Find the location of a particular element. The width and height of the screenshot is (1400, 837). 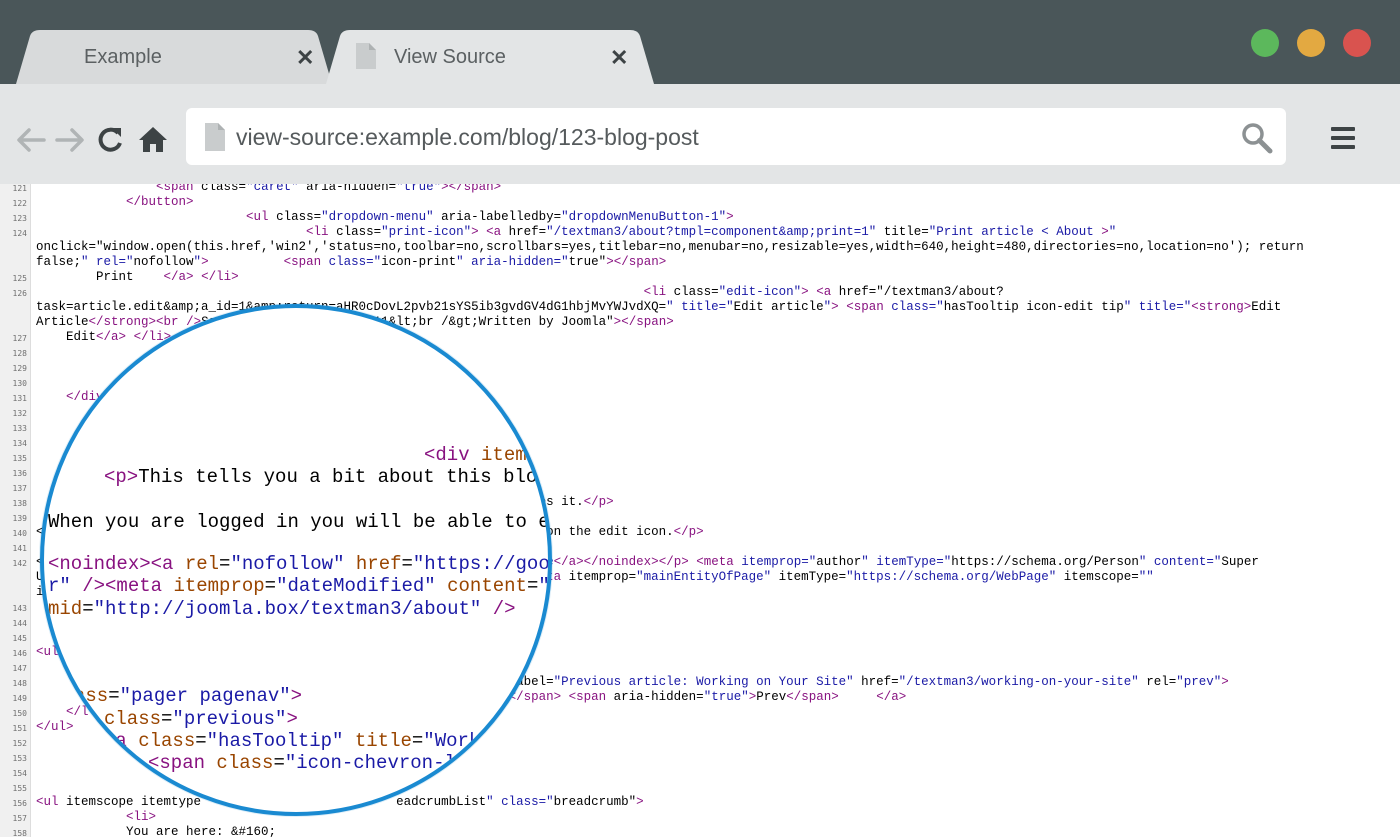

line-number: 140 is located at coordinates (19, 533).